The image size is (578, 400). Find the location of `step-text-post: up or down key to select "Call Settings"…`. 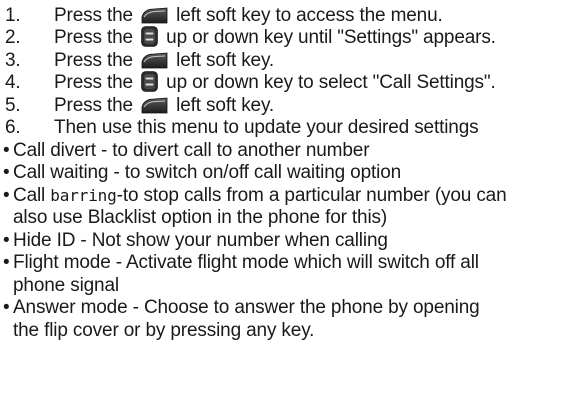

step-text-post: up or down key to select "Call Settings"… is located at coordinates (328, 82).